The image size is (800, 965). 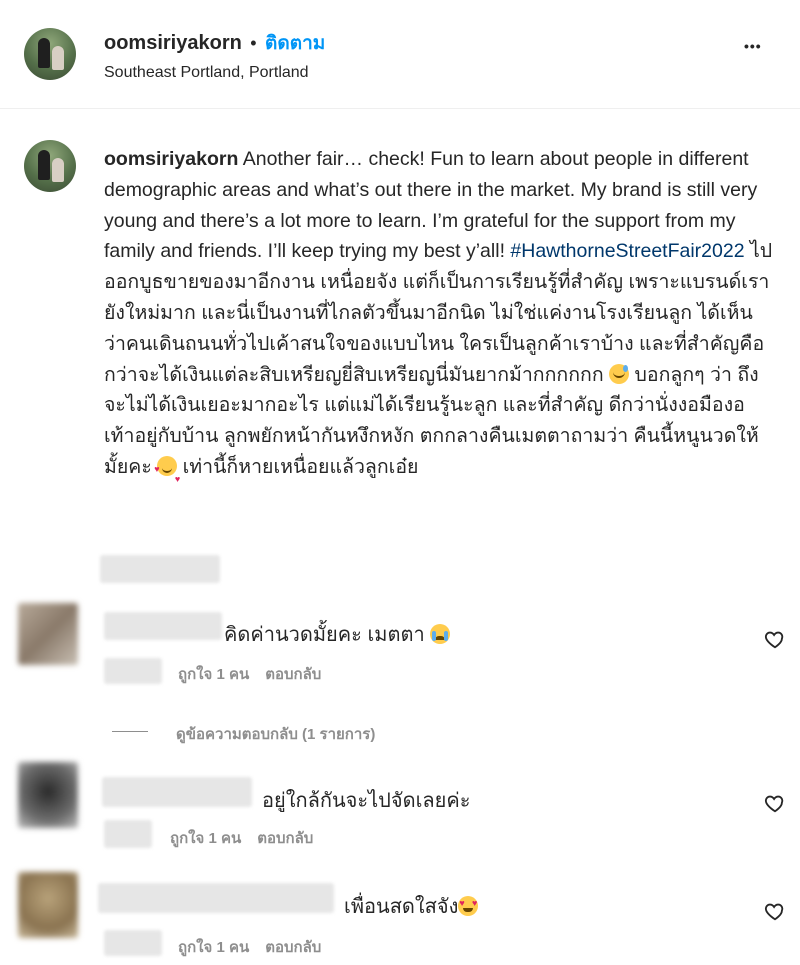 I want to click on view-replies-line, so click(x=130, y=731).